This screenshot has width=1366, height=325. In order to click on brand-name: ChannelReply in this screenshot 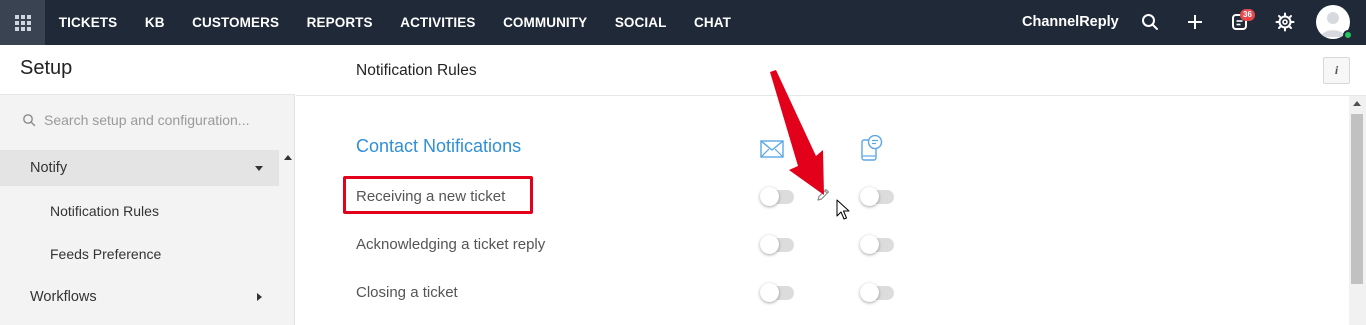, I will do `click(1070, 22)`.